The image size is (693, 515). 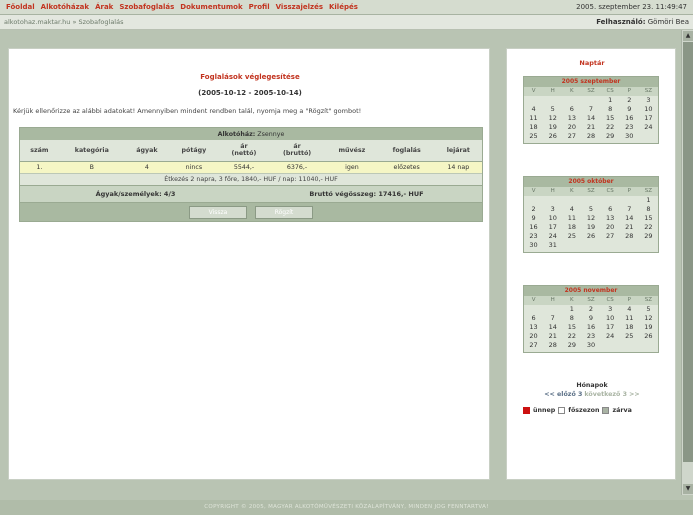 I want to click on menu-item-visszajelzes: Visszajelzés, so click(x=299, y=7).